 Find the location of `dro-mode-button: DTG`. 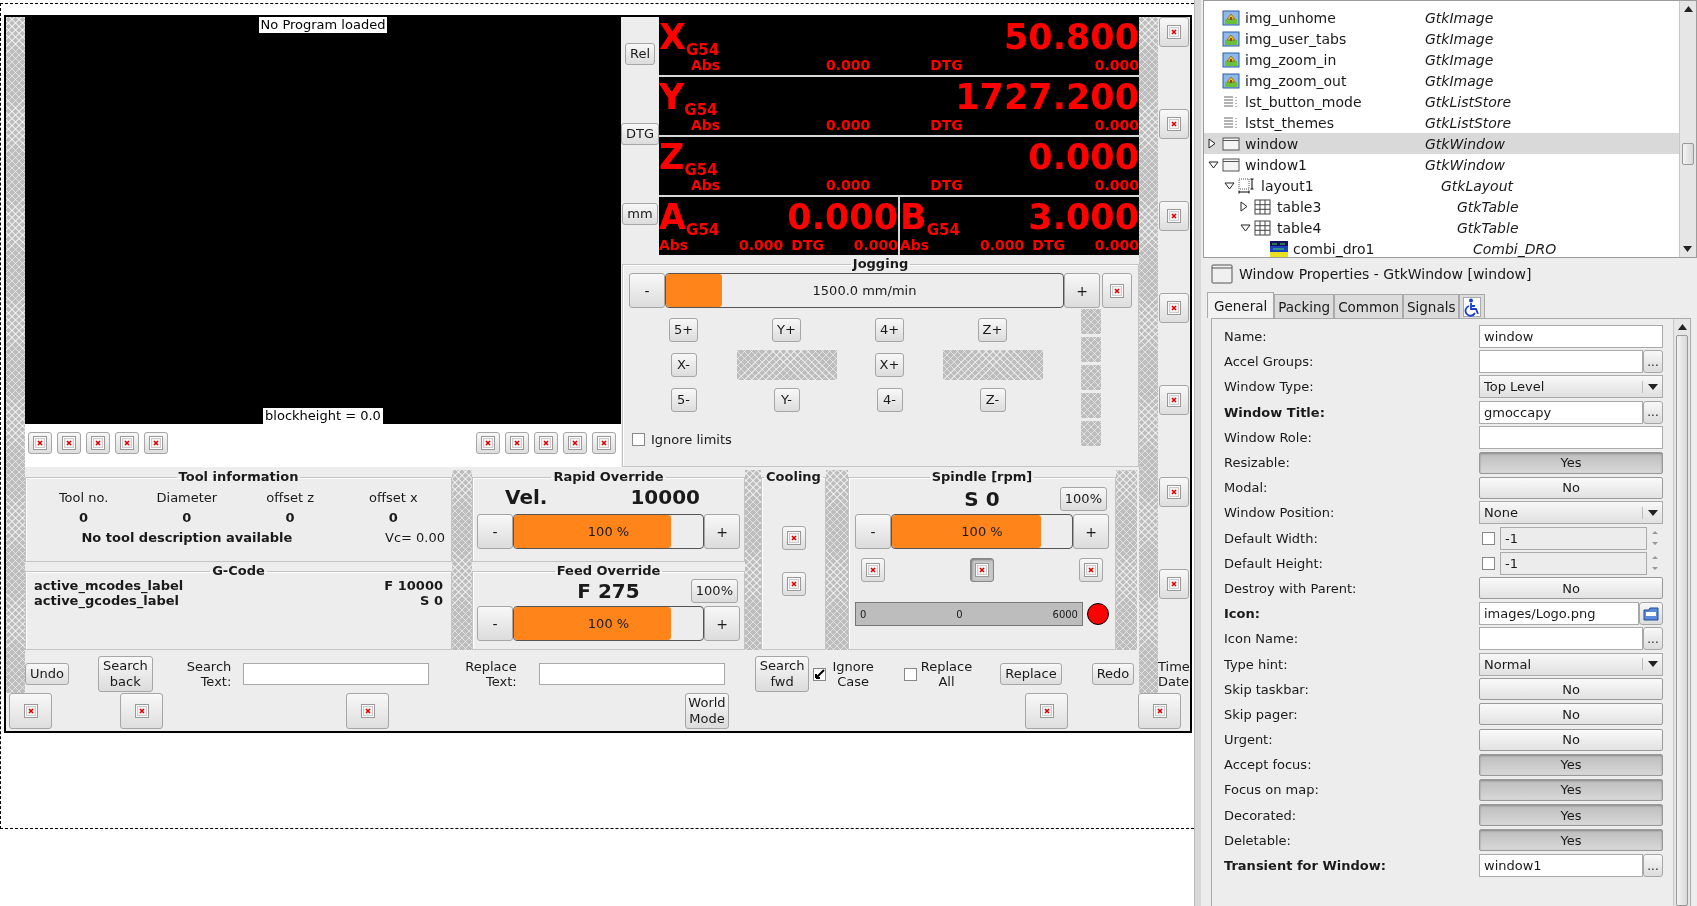

dro-mode-button: DTG is located at coordinates (640, 134).